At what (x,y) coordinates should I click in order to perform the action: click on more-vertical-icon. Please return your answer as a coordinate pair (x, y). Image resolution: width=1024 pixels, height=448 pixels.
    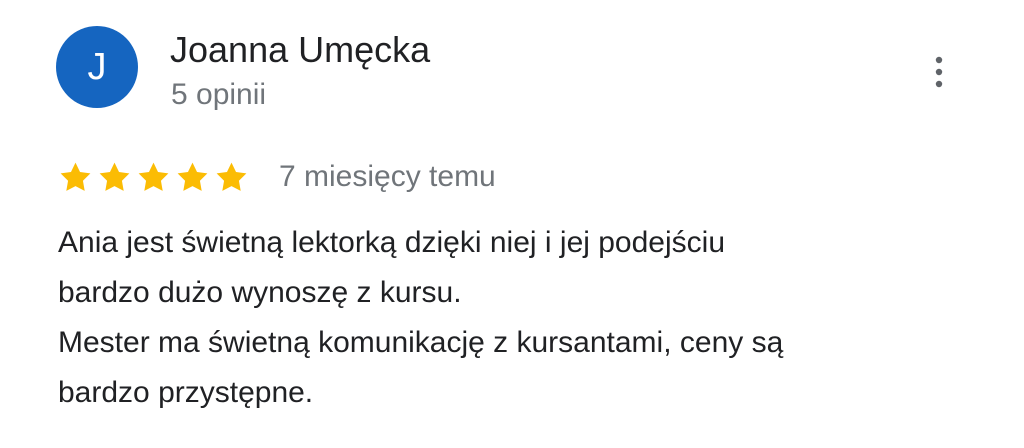
    Looking at the image, I should click on (939, 72).